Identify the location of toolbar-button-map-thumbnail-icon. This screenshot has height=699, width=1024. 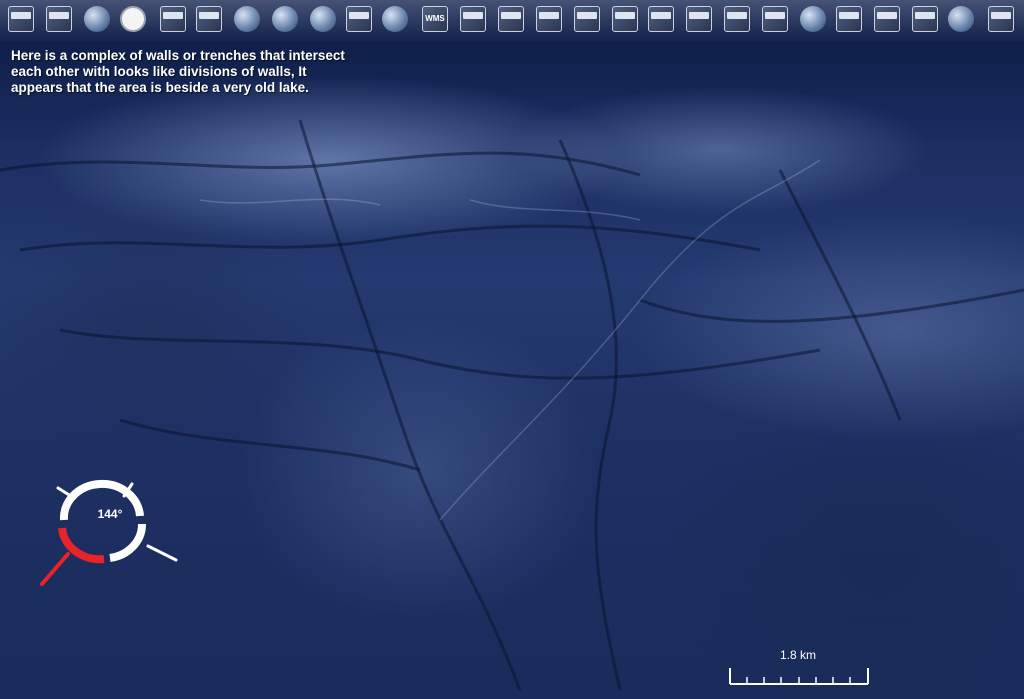
(849, 19).